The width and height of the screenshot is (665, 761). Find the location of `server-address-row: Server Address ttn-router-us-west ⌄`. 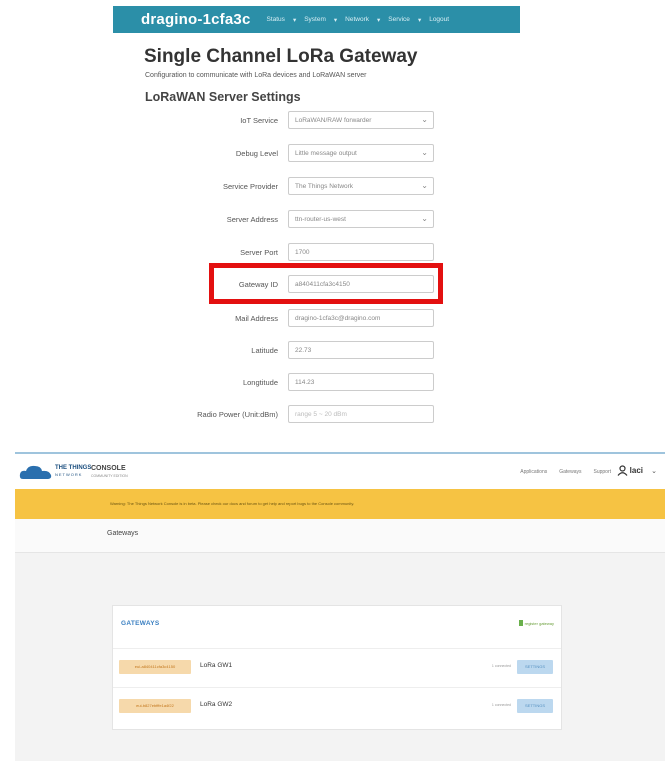

server-address-row: Server Address ttn-router-us-west ⌄ is located at coordinates (290, 220).